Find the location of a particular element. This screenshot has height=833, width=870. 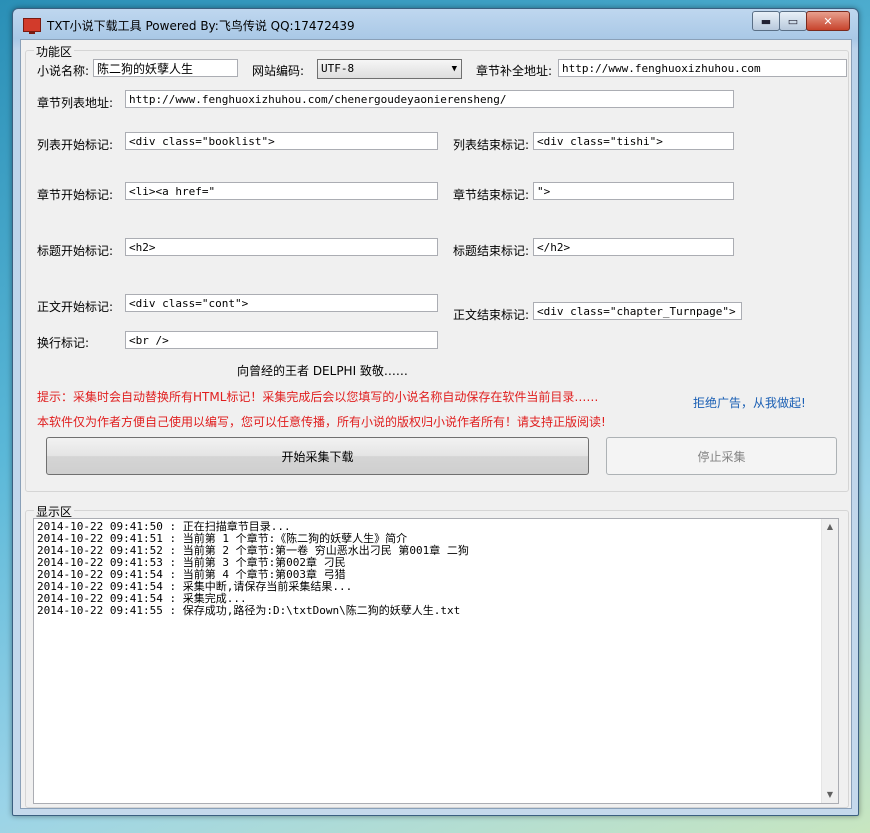

chapter-start-label: 章节开始标记: is located at coordinates (75, 195).